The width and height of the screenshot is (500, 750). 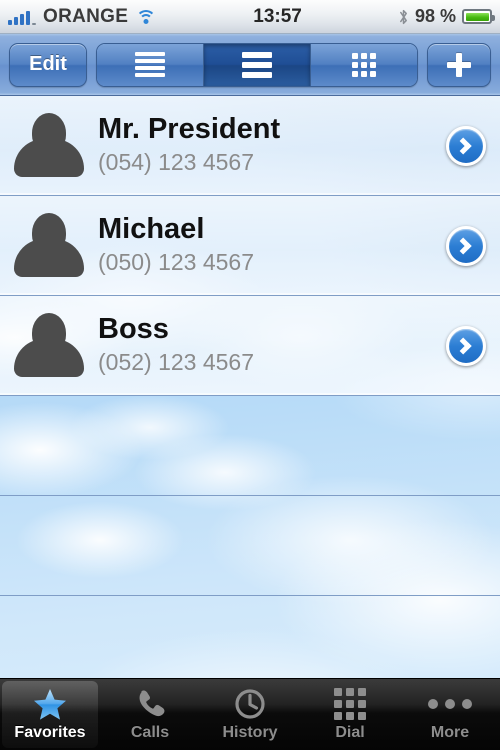 What do you see at coordinates (22, 17) in the screenshot?
I see `signal-bars-icon` at bounding box center [22, 17].